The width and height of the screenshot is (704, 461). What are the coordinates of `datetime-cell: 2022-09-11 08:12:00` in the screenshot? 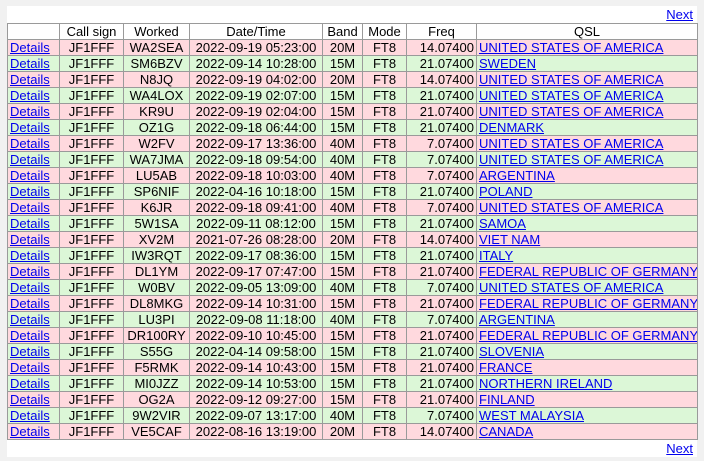 It's located at (256, 223).